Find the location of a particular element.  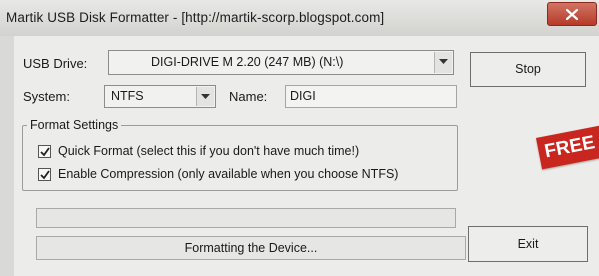

name-label: Name: is located at coordinates (248, 96).